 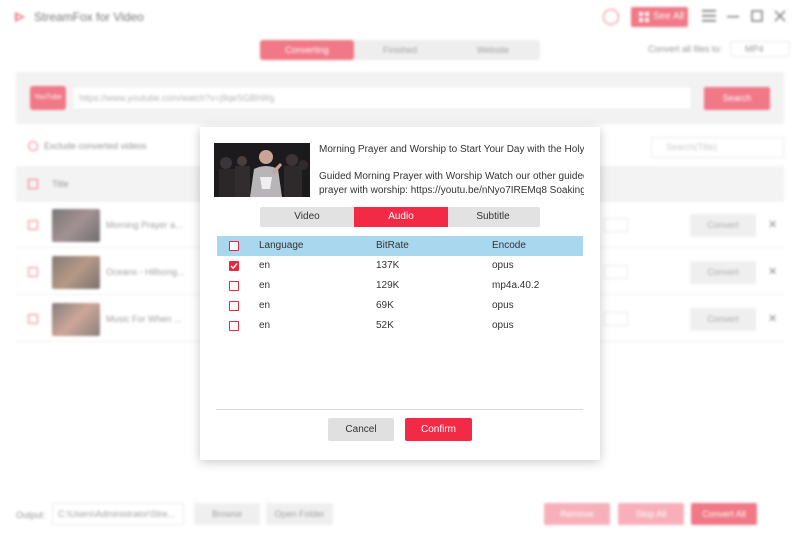 What do you see at coordinates (399, 409) in the screenshot?
I see `dialog-divider` at bounding box center [399, 409].